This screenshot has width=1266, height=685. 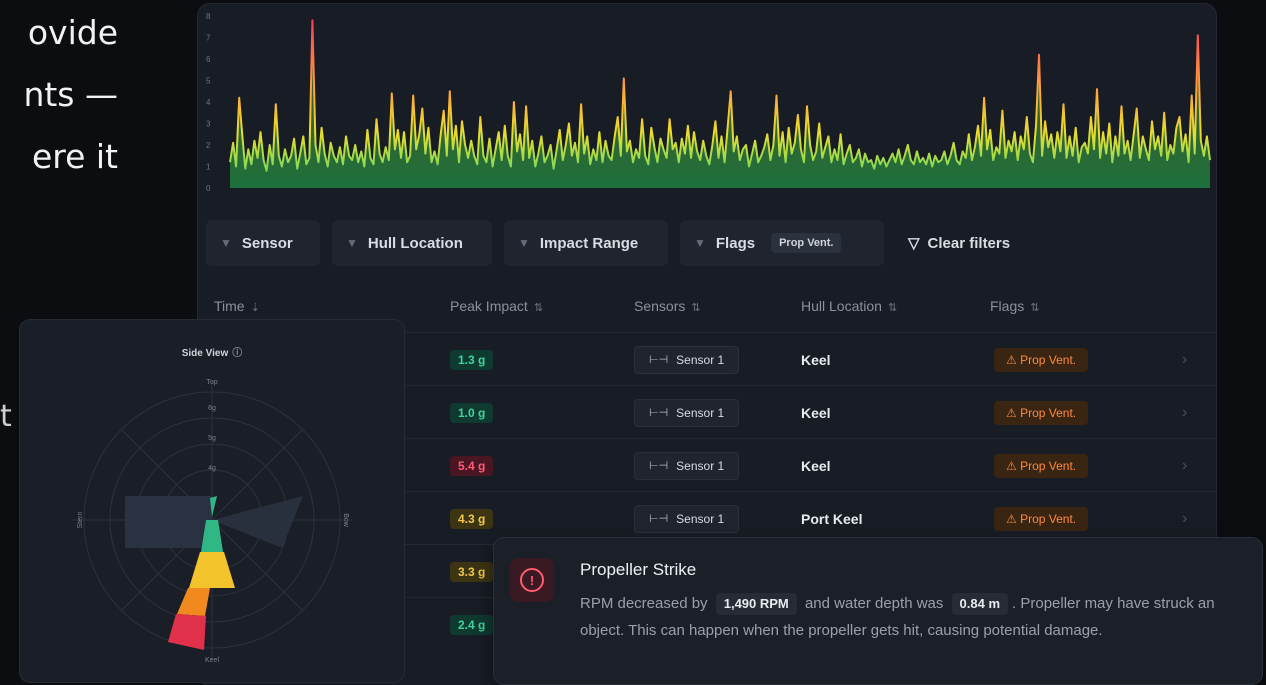 What do you see at coordinates (415, 243) in the screenshot?
I see `hull-location-filter-label: Hull Location` at bounding box center [415, 243].